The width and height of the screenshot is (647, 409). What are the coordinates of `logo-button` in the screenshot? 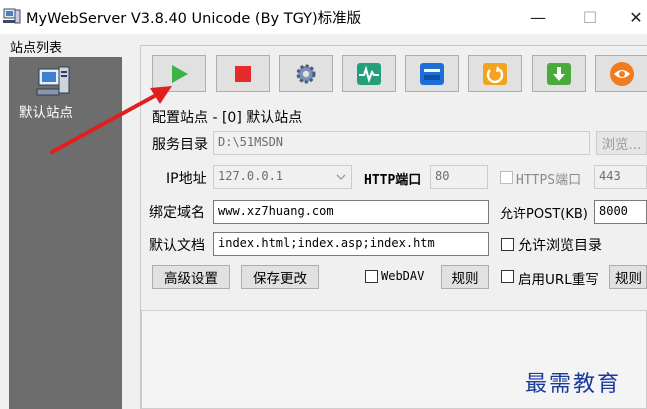 It's located at (621, 73).